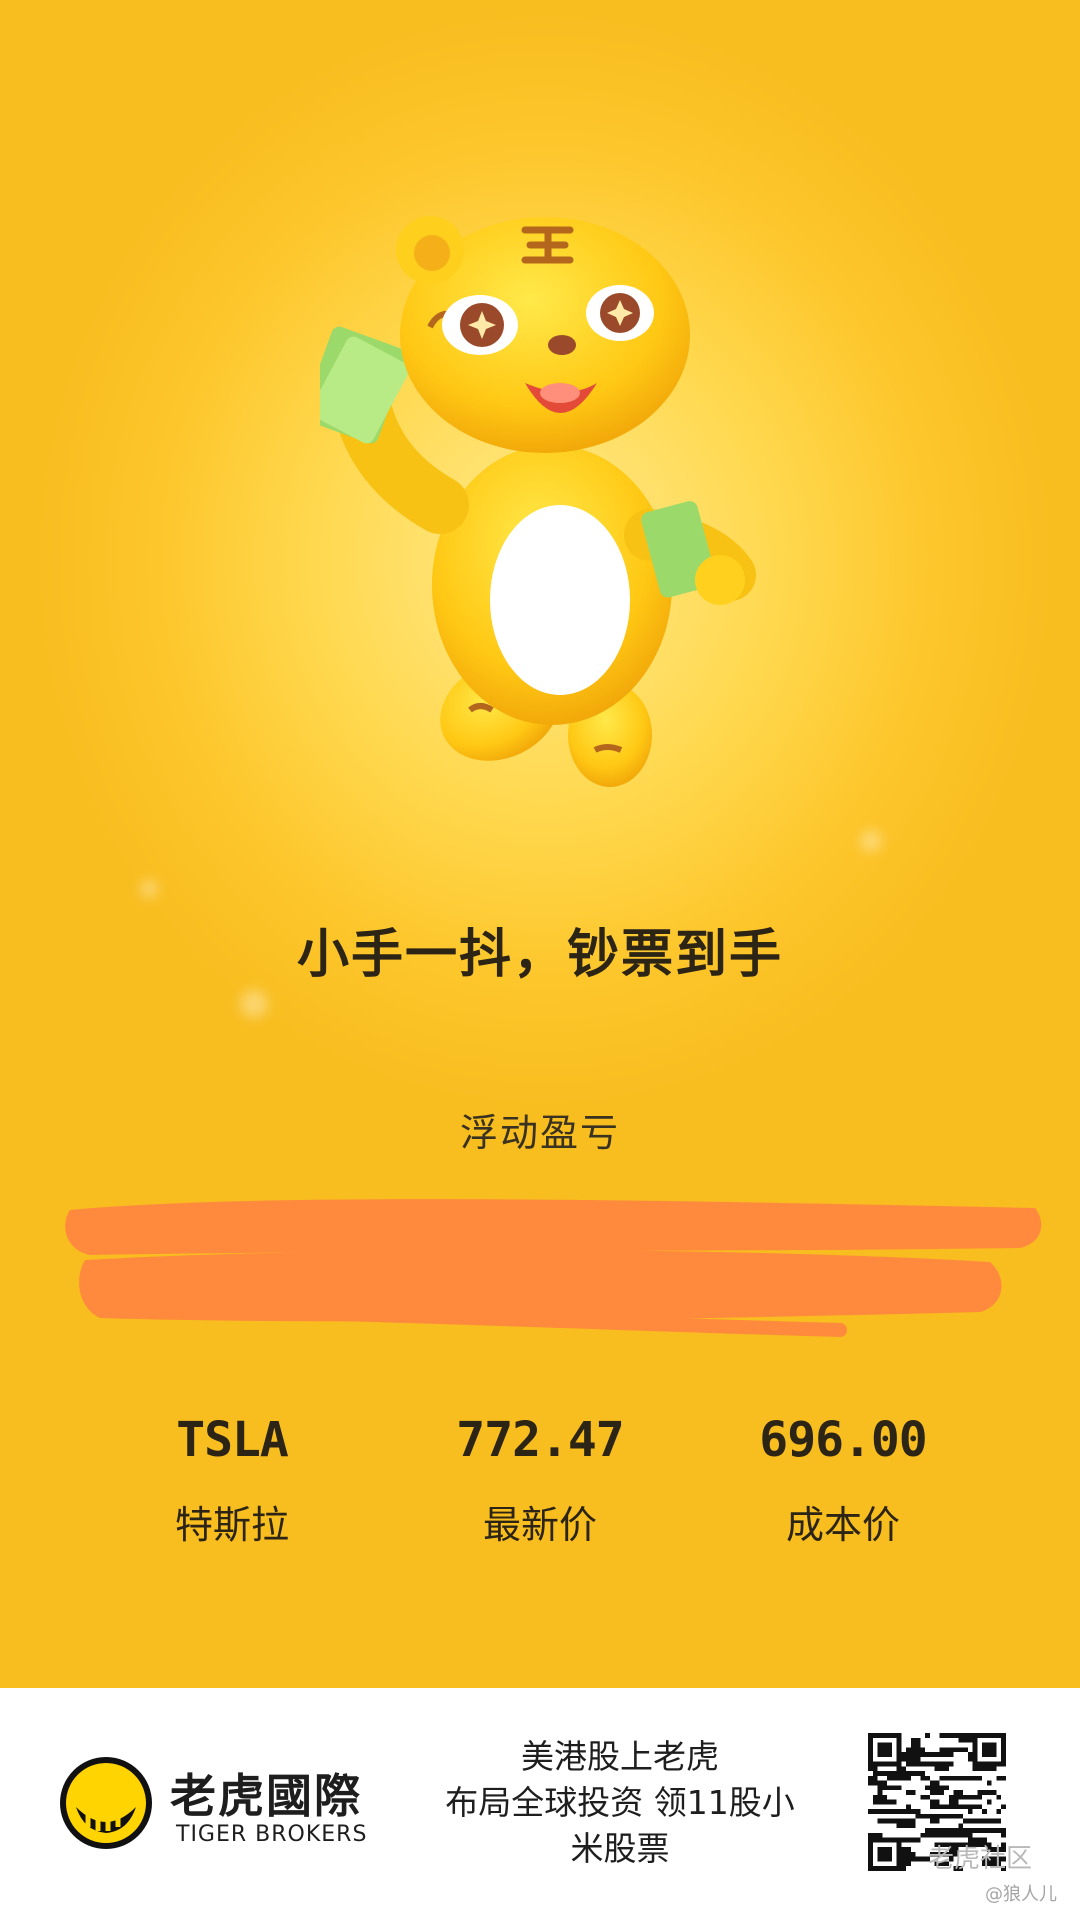 This screenshot has width=1080, height=1920. What do you see at coordinates (231, 1525) in the screenshot?
I see `ticker-name: 特斯拉` at bounding box center [231, 1525].